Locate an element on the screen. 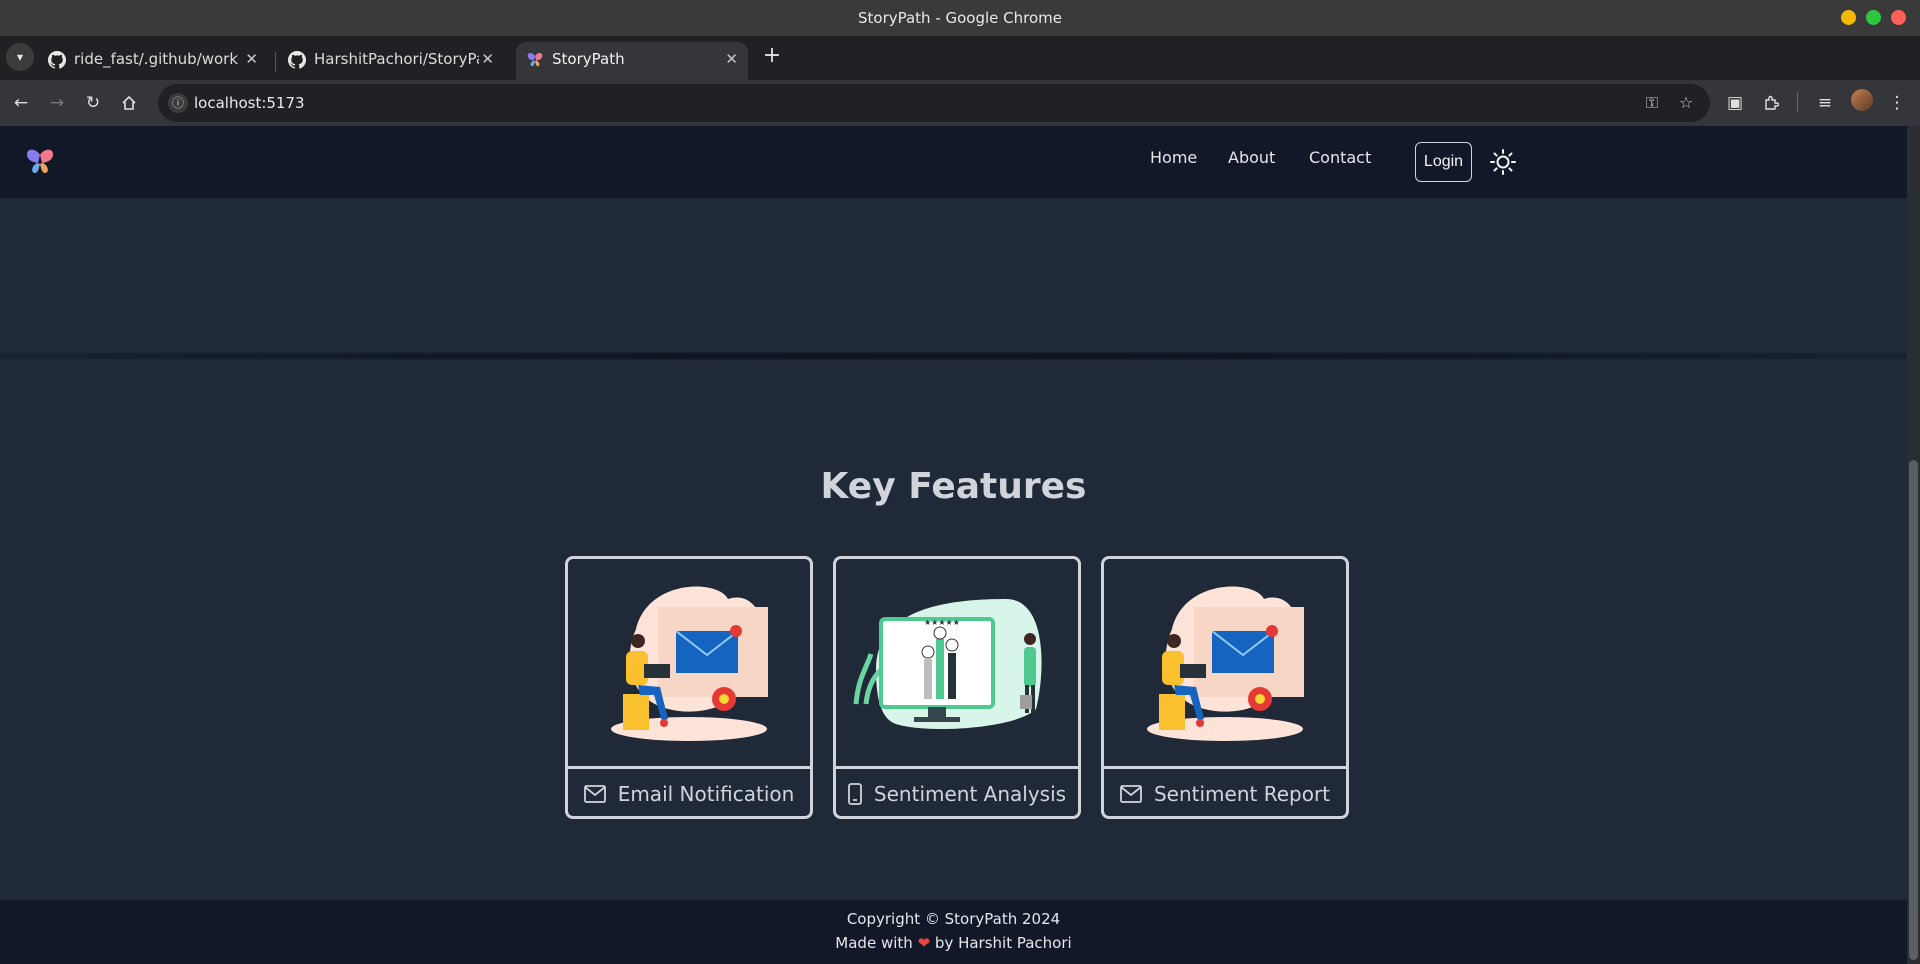 Image resolution: width=1920 pixels, height=964 pixels. window-titlebar: StoryPath - Google Chrome is located at coordinates (960, 18).